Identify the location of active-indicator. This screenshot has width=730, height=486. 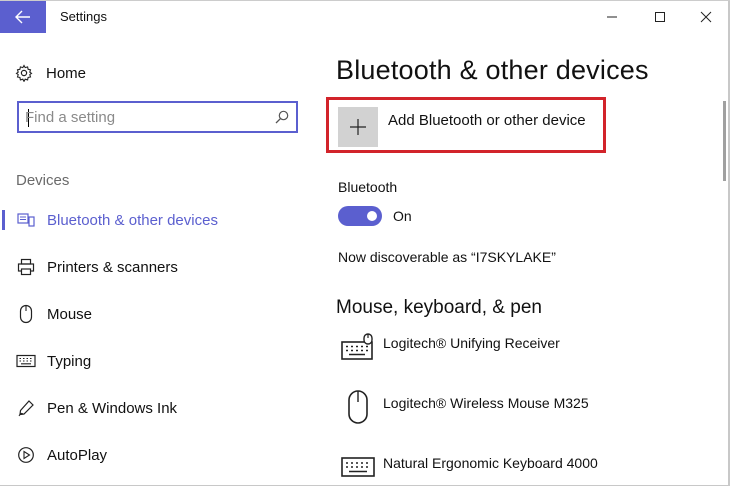
(3, 220).